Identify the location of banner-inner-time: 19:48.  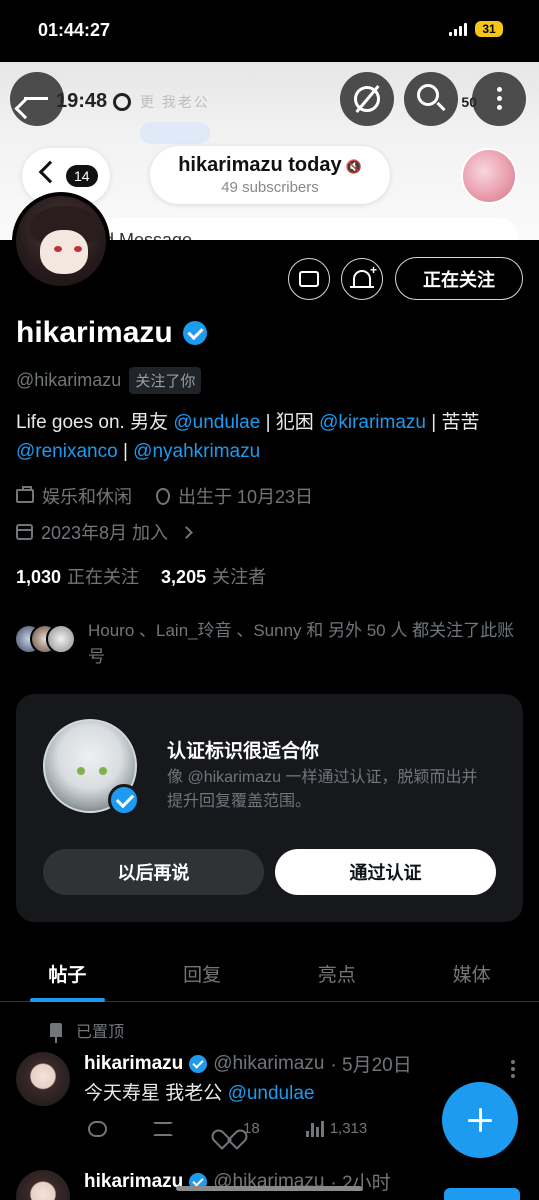
(94, 101).